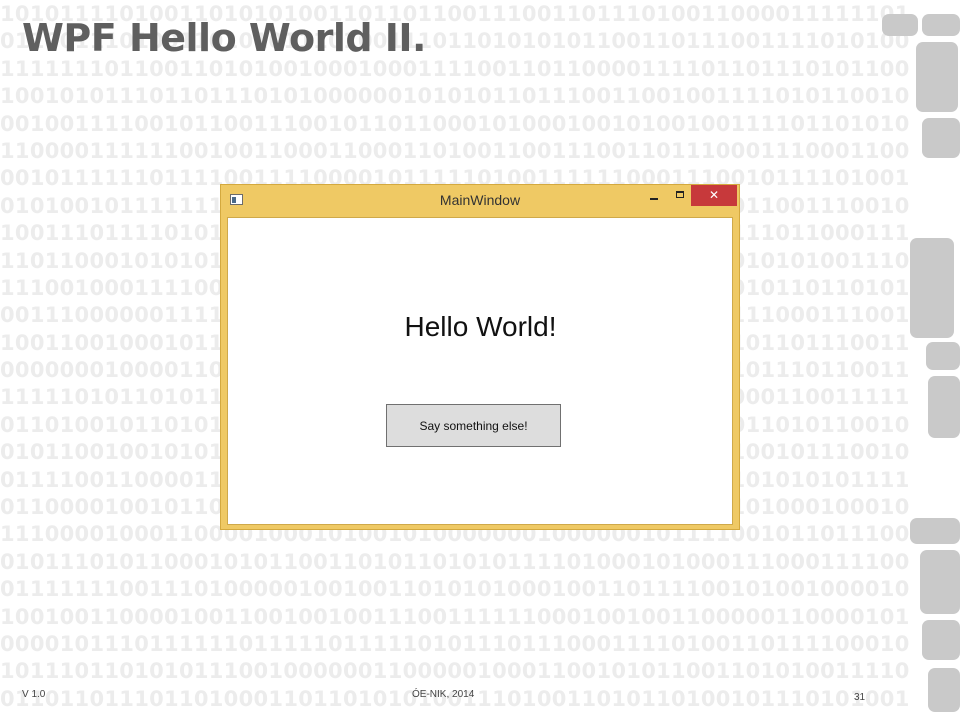 This screenshot has height=721, width=960. Describe the element at coordinates (860, 697) in the screenshot. I see `page-number: 31` at that location.